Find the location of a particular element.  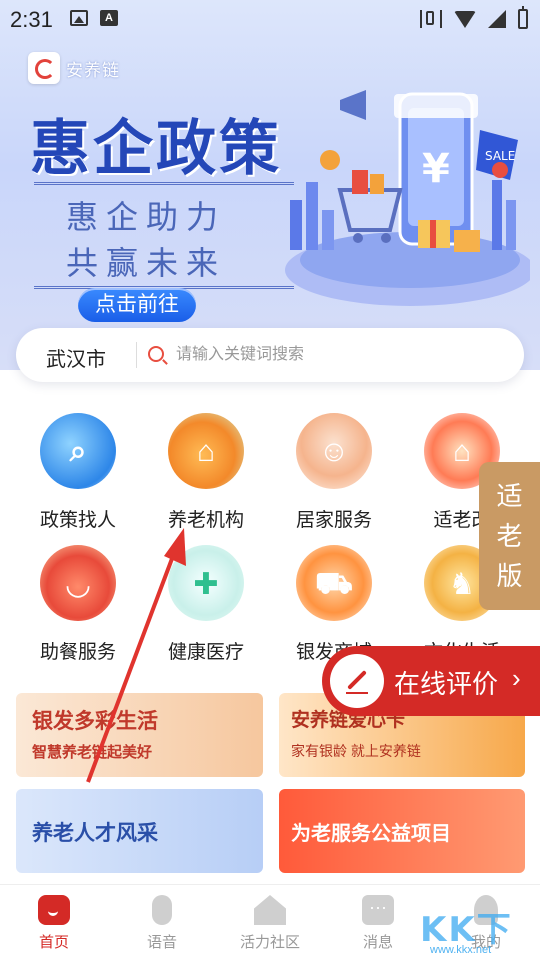

medical-kit-icon: ✚ is located at coordinates (206, 583).